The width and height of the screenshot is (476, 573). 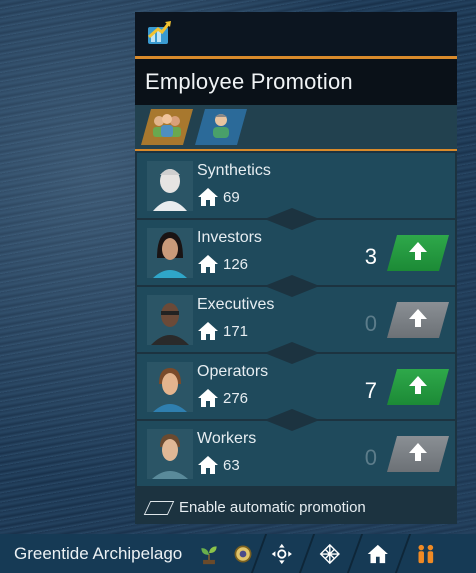 I want to click on population-count: 276, so click(x=222, y=398).